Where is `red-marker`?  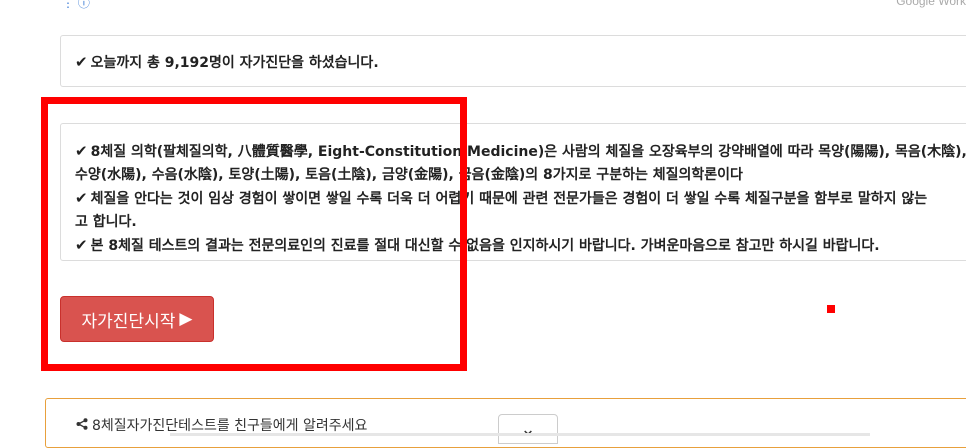
red-marker is located at coordinates (831, 309).